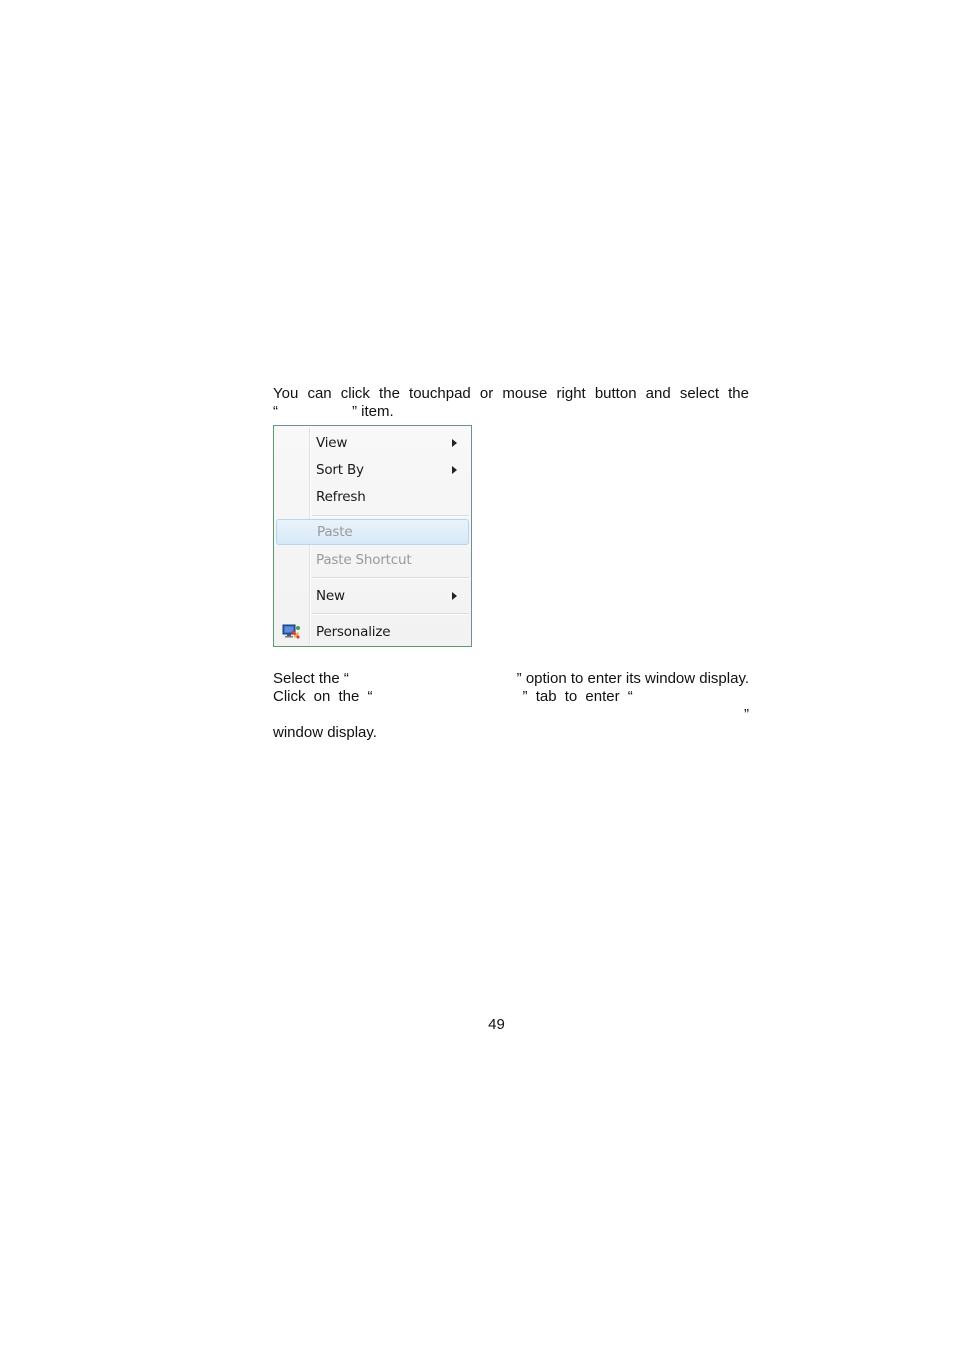 This screenshot has width=954, height=1350. Describe the element at coordinates (364, 560) in the screenshot. I see `menu-item-label: Paste Shortcut` at that location.